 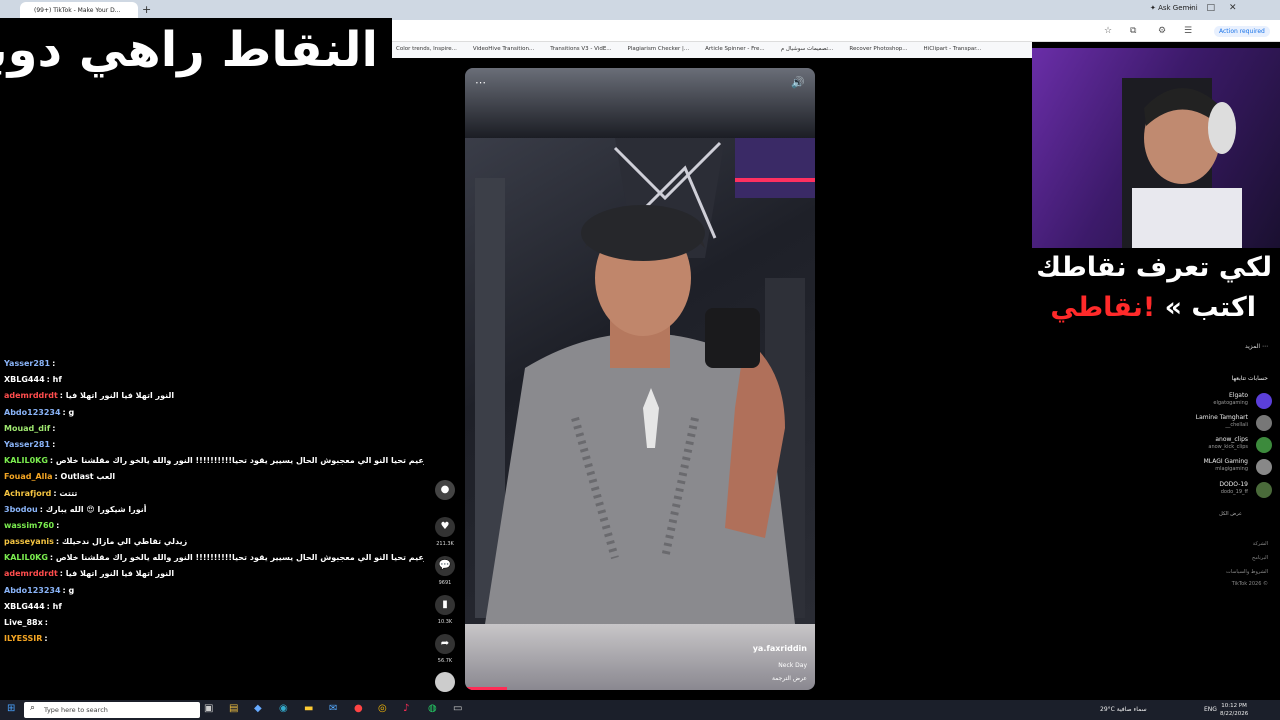 I want to click on points-instruction-line2: اكتب » !نقاطي, so click(x=1153, y=307).